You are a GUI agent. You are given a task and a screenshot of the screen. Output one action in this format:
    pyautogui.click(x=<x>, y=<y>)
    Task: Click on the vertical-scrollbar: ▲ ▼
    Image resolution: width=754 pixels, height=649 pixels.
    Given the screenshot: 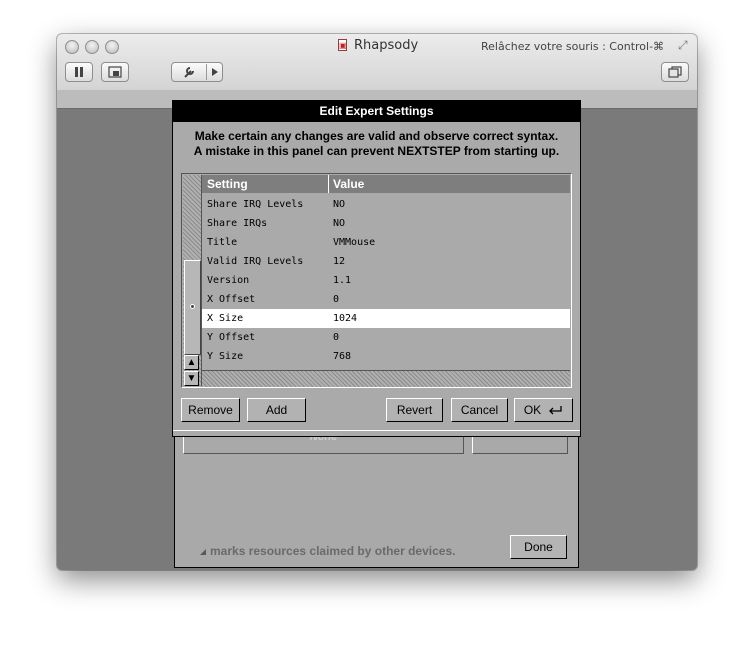 What is the action you would take?
    pyautogui.click(x=192, y=280)
    